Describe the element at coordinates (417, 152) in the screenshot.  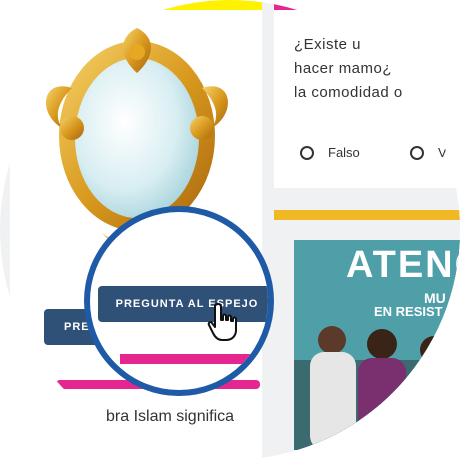
I see `radio-button-true` at that location.